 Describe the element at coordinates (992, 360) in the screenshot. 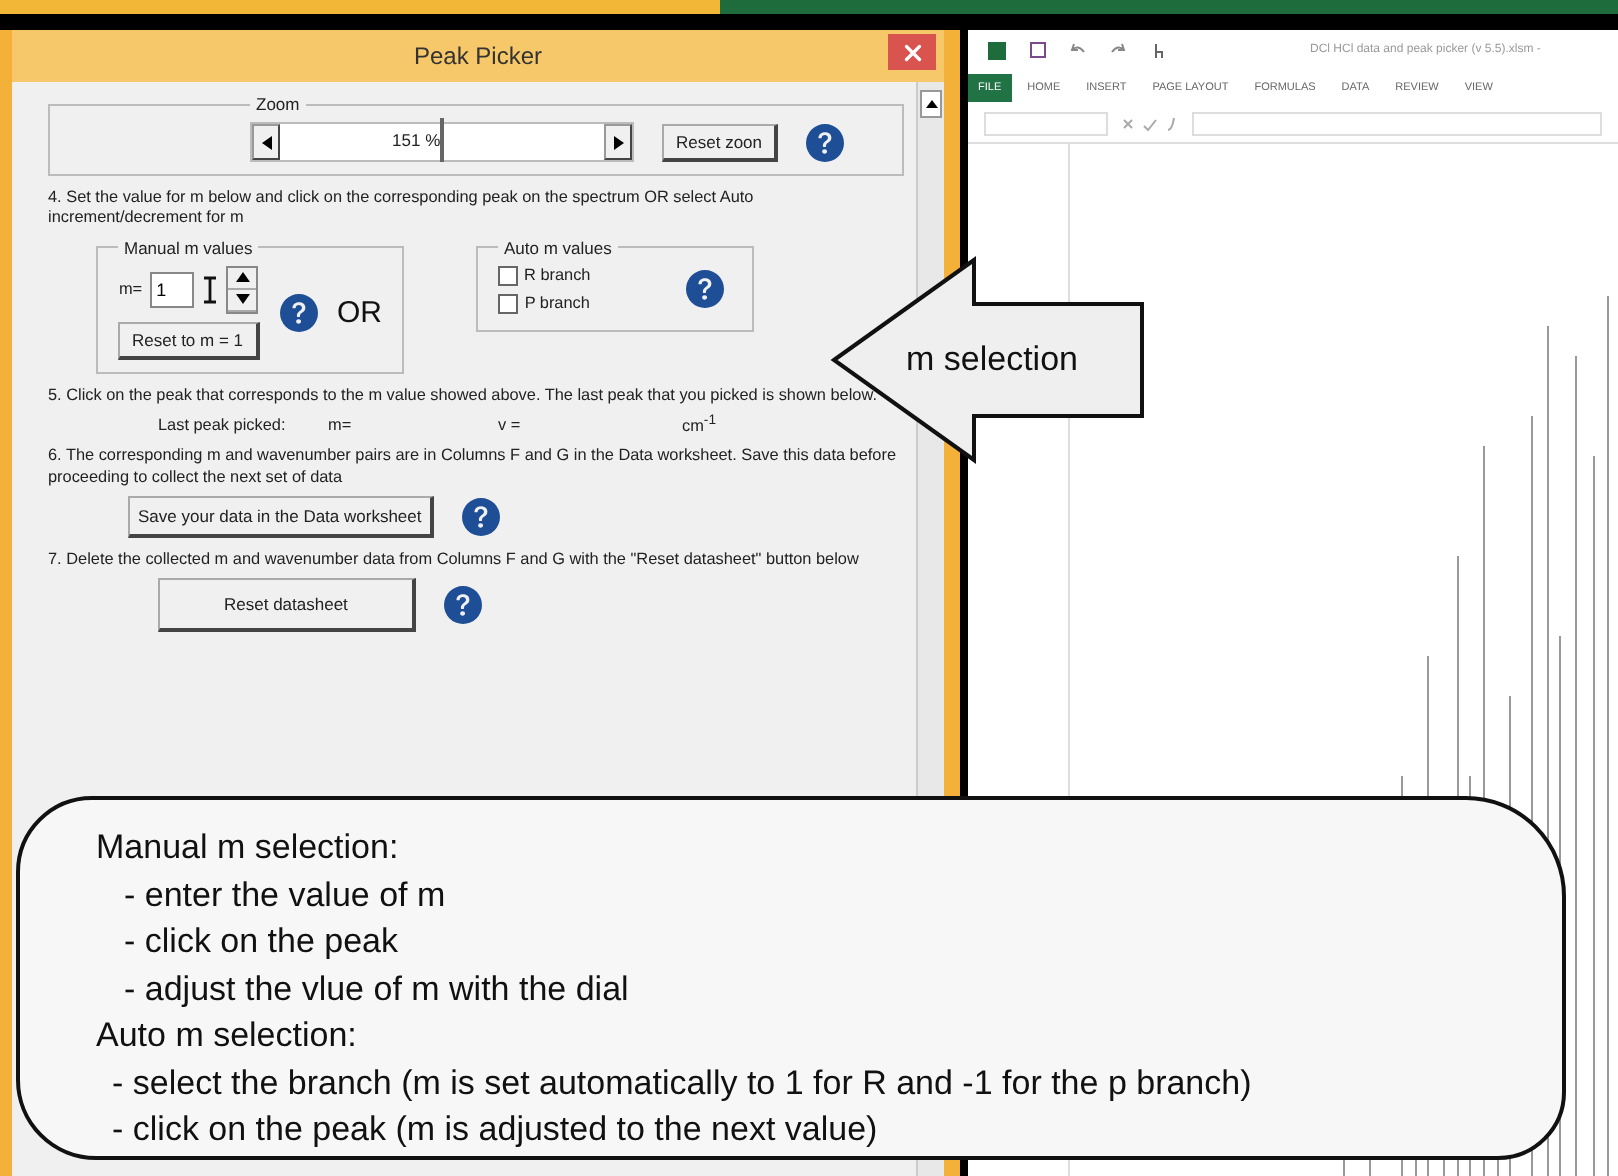

I see `callout-text: m selection` at that location.